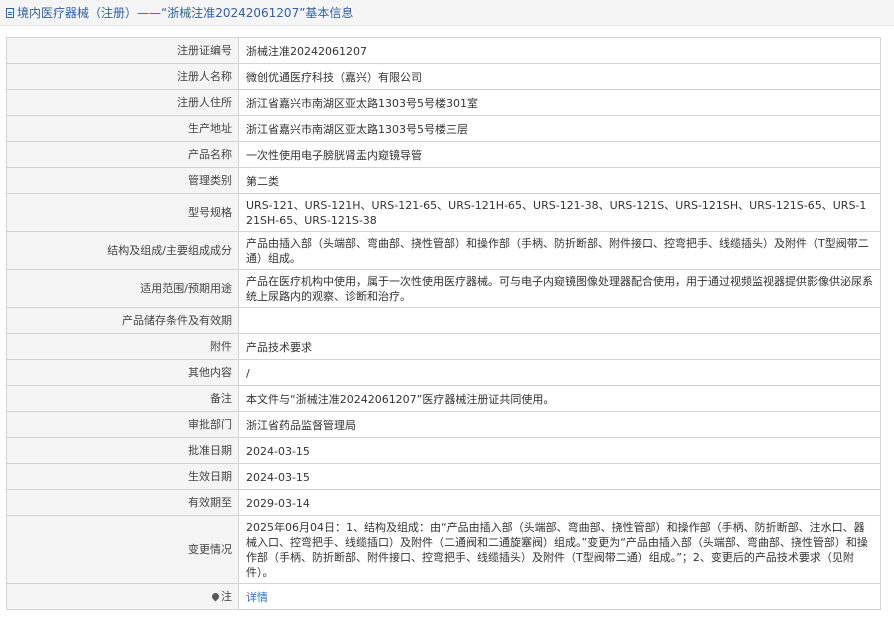 This screenshot has height=621, width=894. Describe the element at coordinates (559, 180) in the screenshot. I see `field-value: 第二类` at that location.